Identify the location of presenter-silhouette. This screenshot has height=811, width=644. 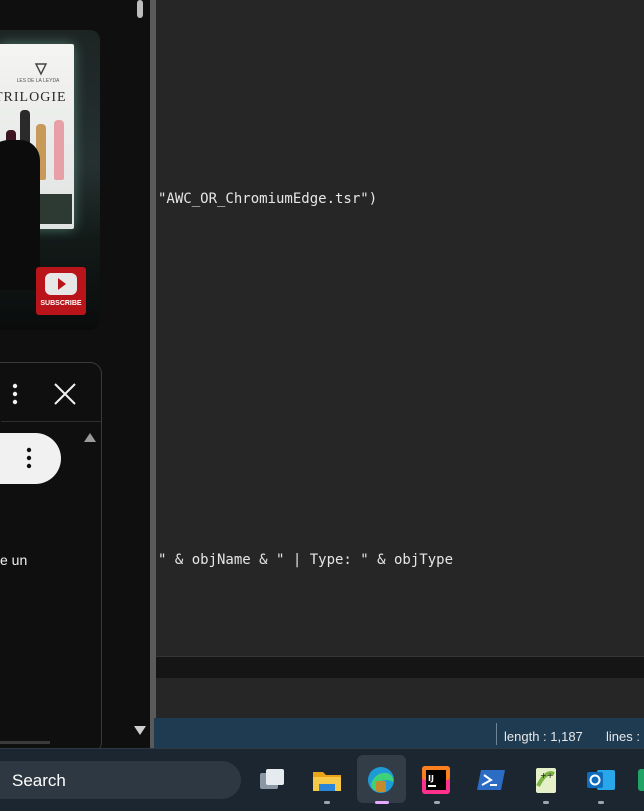
(20, 215).